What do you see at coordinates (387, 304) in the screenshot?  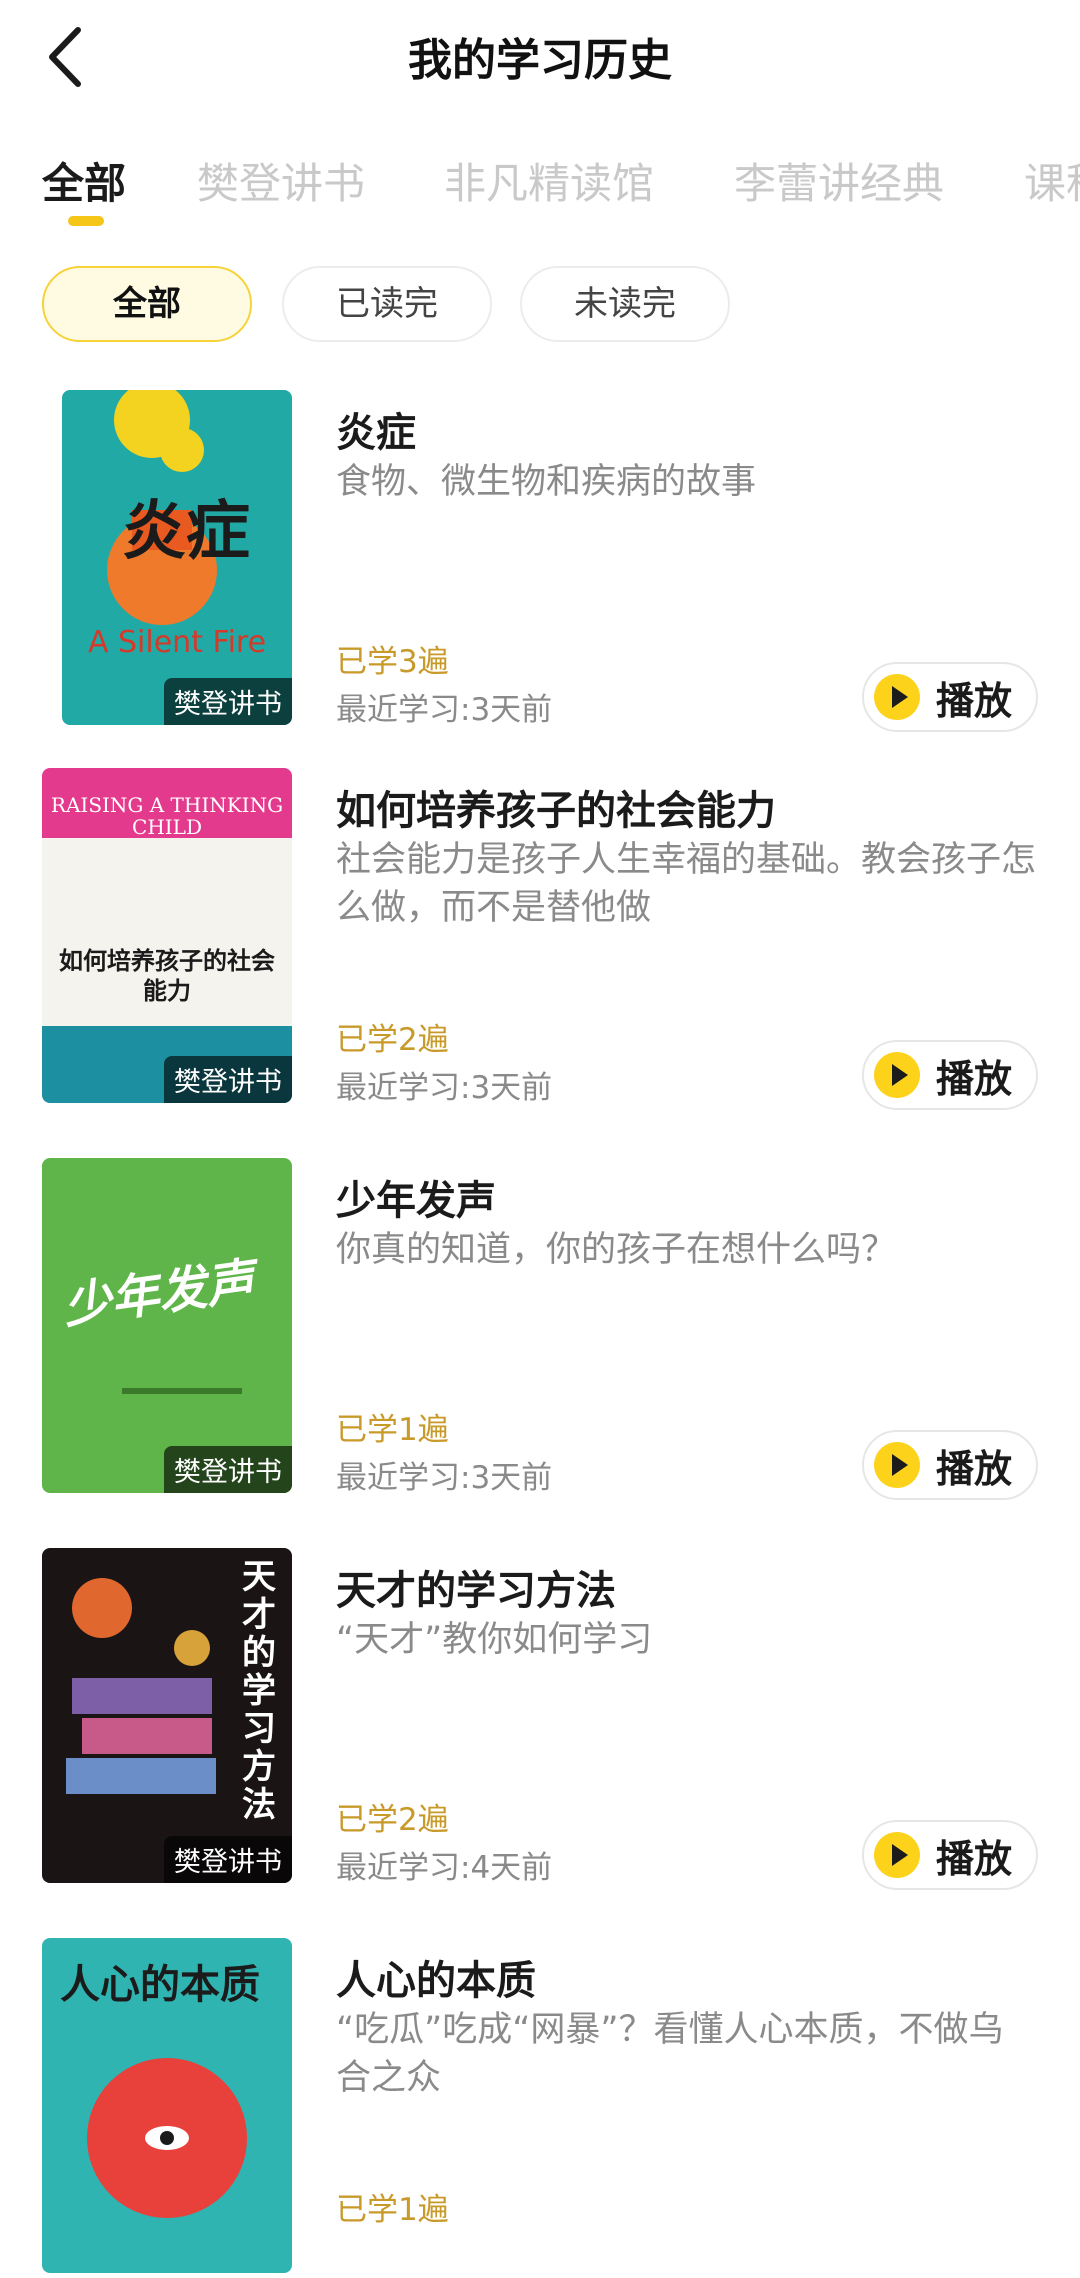 I see `filter-finished: 已读完` at bounding box center [387, 304].